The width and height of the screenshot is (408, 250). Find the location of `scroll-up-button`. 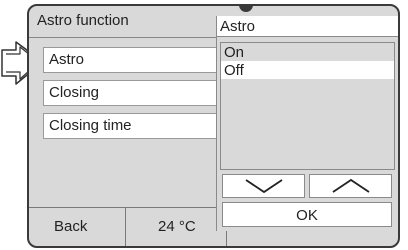

scroll-up-button is located at coordinates (350, 186).